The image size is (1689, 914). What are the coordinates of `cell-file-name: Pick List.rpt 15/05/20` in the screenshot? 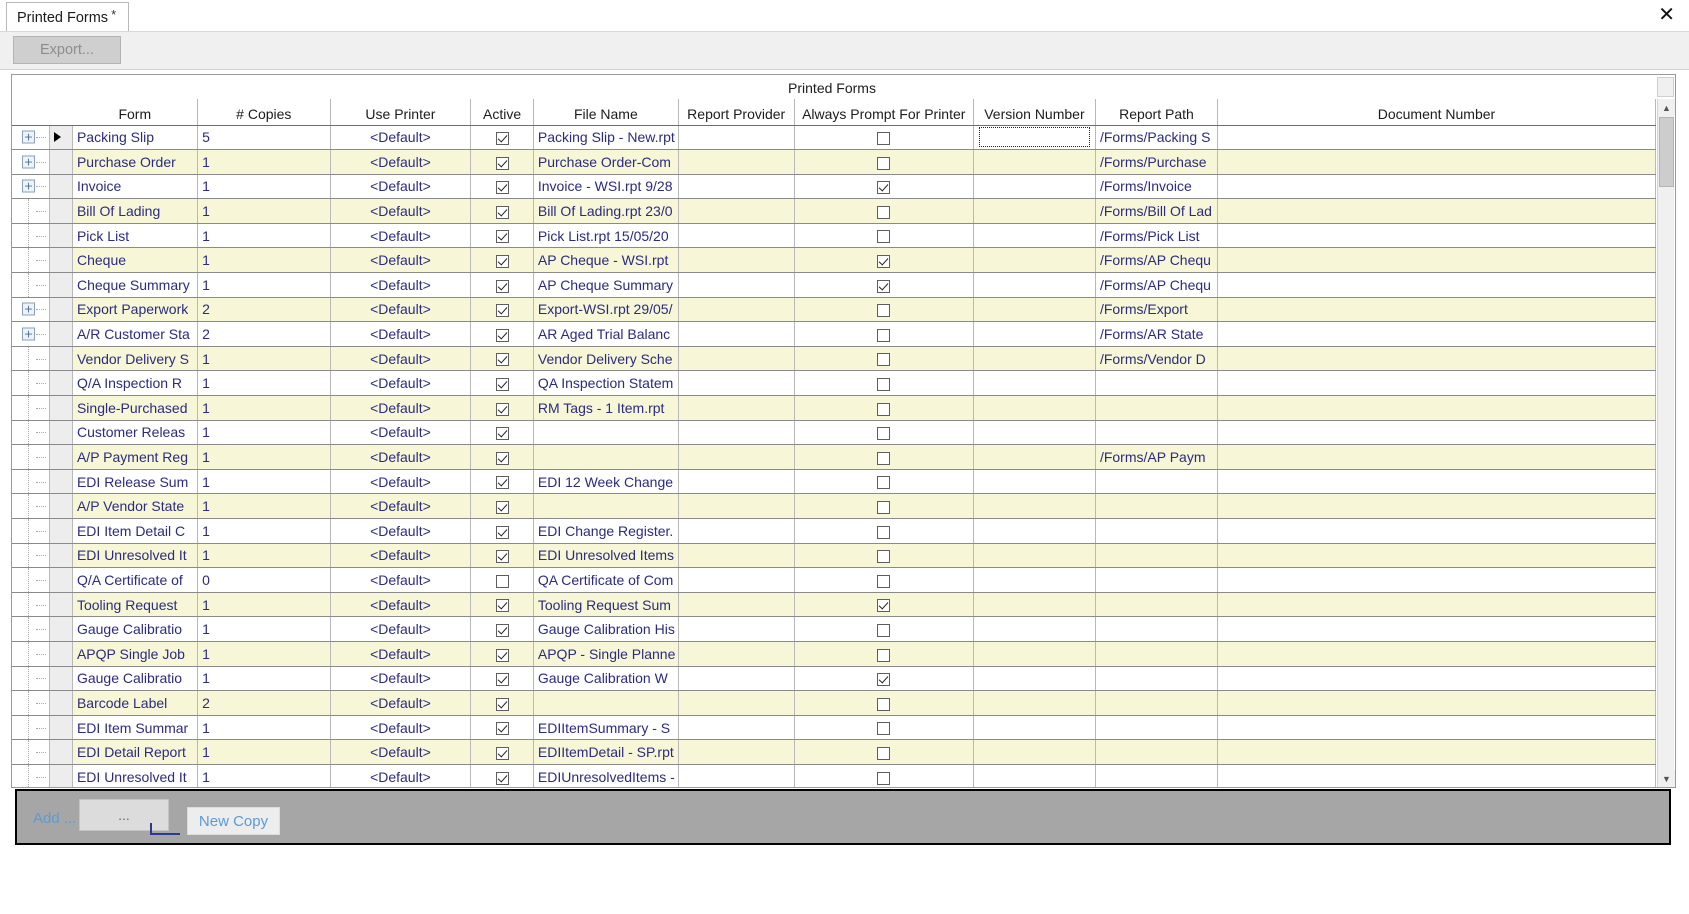 It's located at (606, 236).